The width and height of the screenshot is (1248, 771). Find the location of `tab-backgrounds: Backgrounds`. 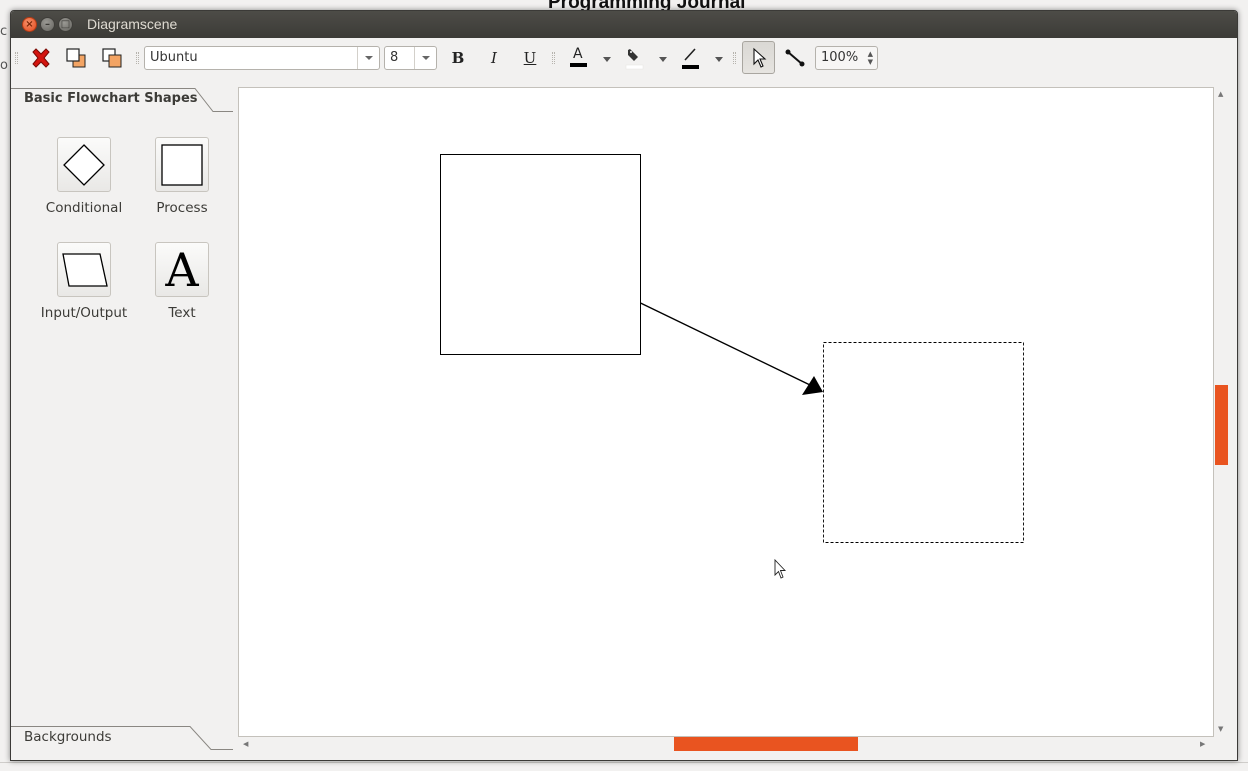

tab-backgrounds: Backgrounds is located at coordinates (122, 739).